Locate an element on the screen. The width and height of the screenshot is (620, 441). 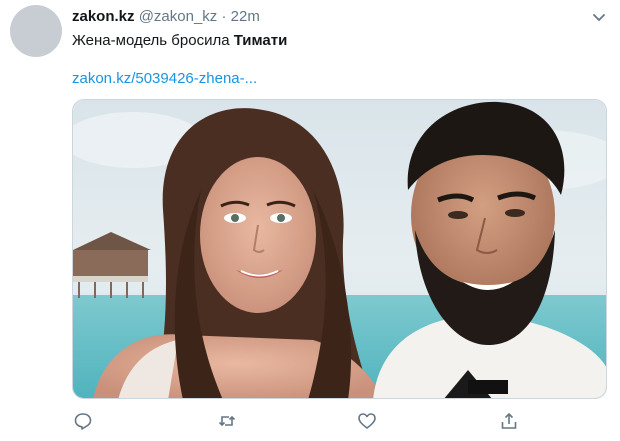
chevron-down-icon is located at coordinates (599, 17).